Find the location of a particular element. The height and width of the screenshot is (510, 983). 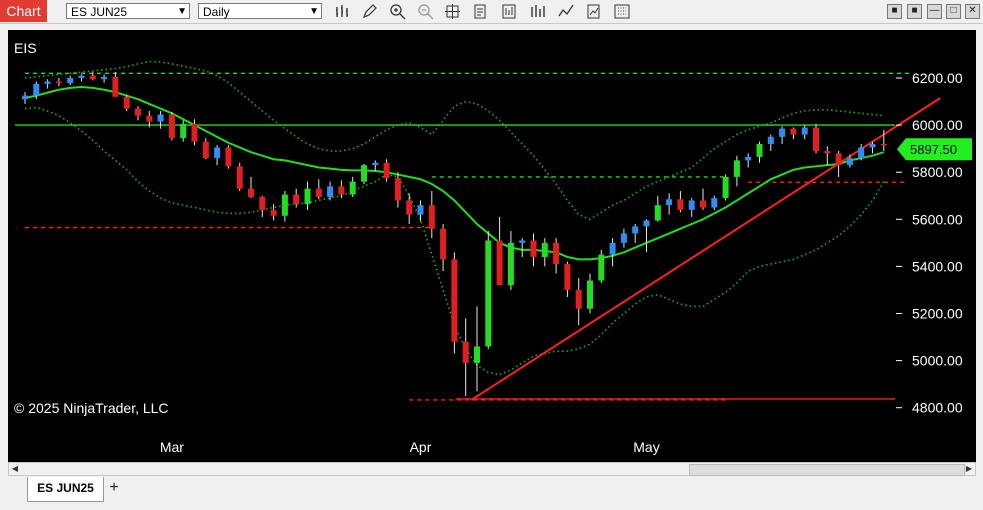

add-tab-button: + is located at coordinates (114, 488).